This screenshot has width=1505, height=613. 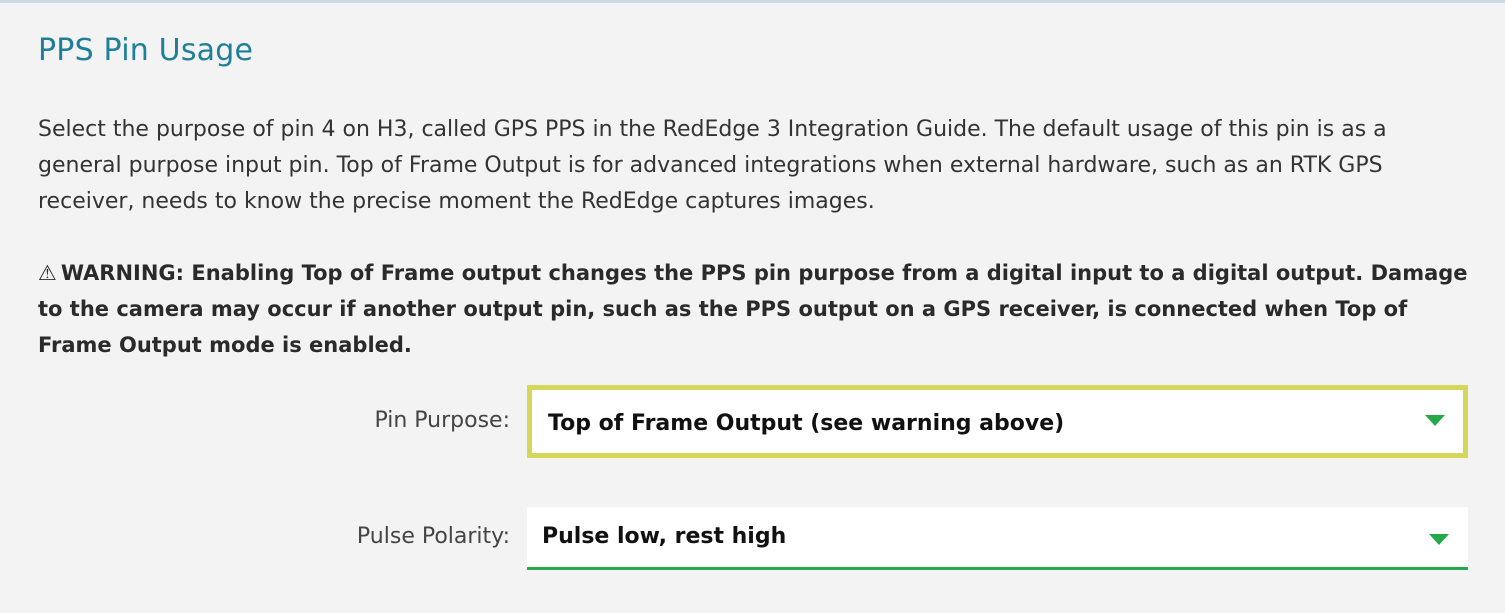 I want to click on pin-purpose-select: Top of Frame Output (see warning above), so click(x=997, y=421).